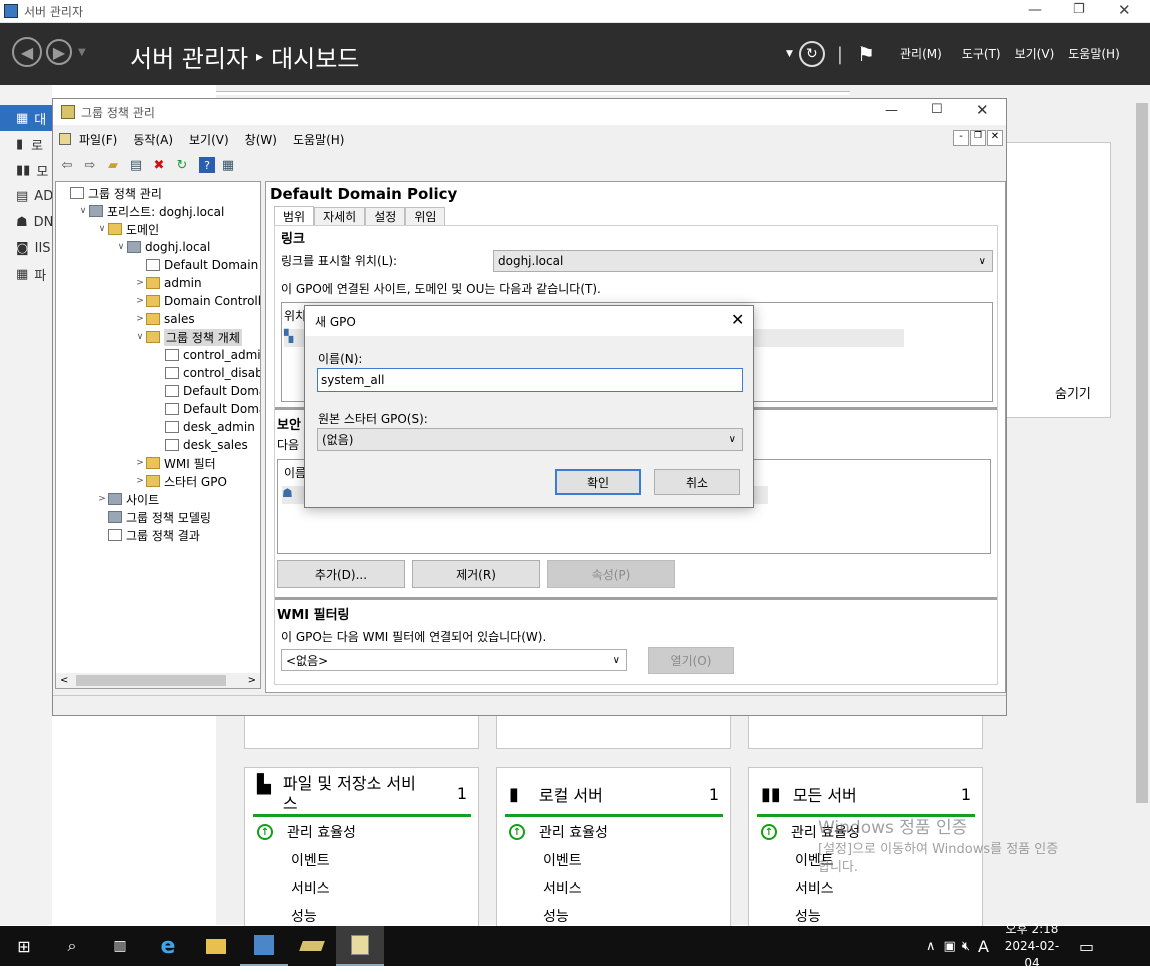 This screenshot has height=972, width=1150. I want to click on maximize-icon: ☐, so click(937, 109).